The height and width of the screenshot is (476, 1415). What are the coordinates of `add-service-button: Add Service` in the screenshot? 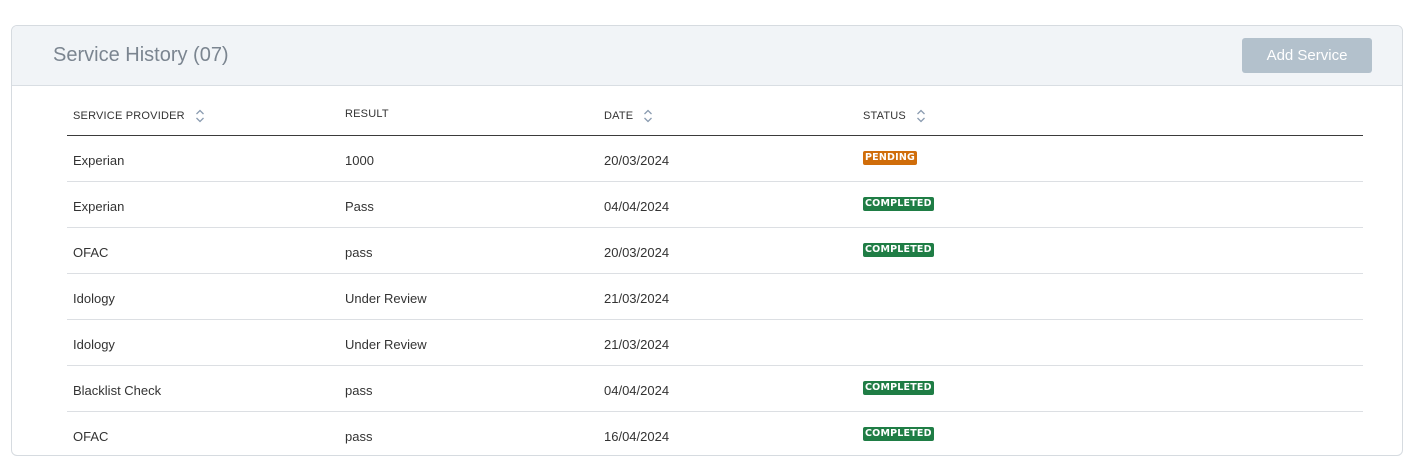 It's located at (1307, 55).